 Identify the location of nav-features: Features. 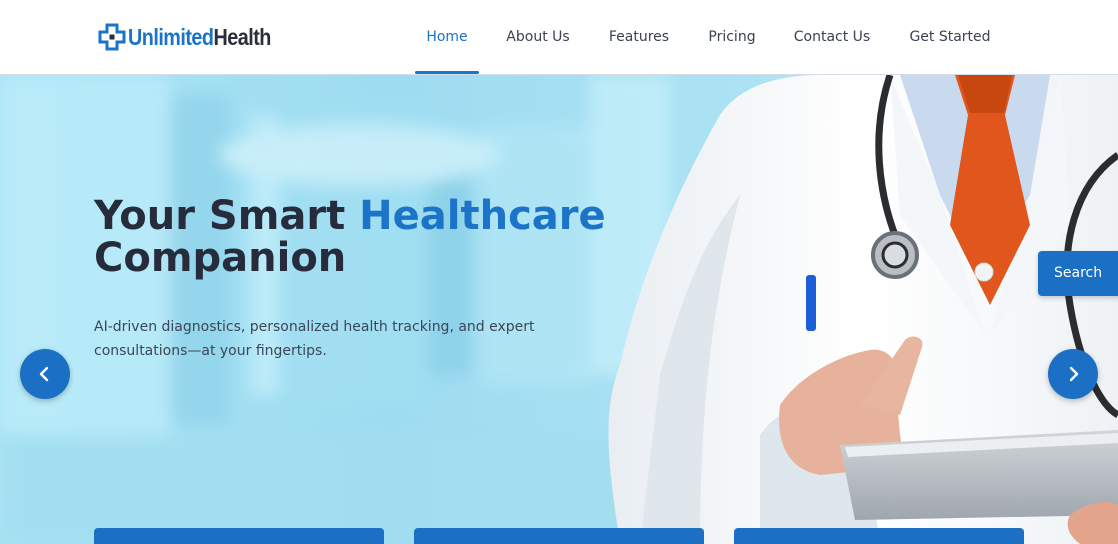
(639, 37).